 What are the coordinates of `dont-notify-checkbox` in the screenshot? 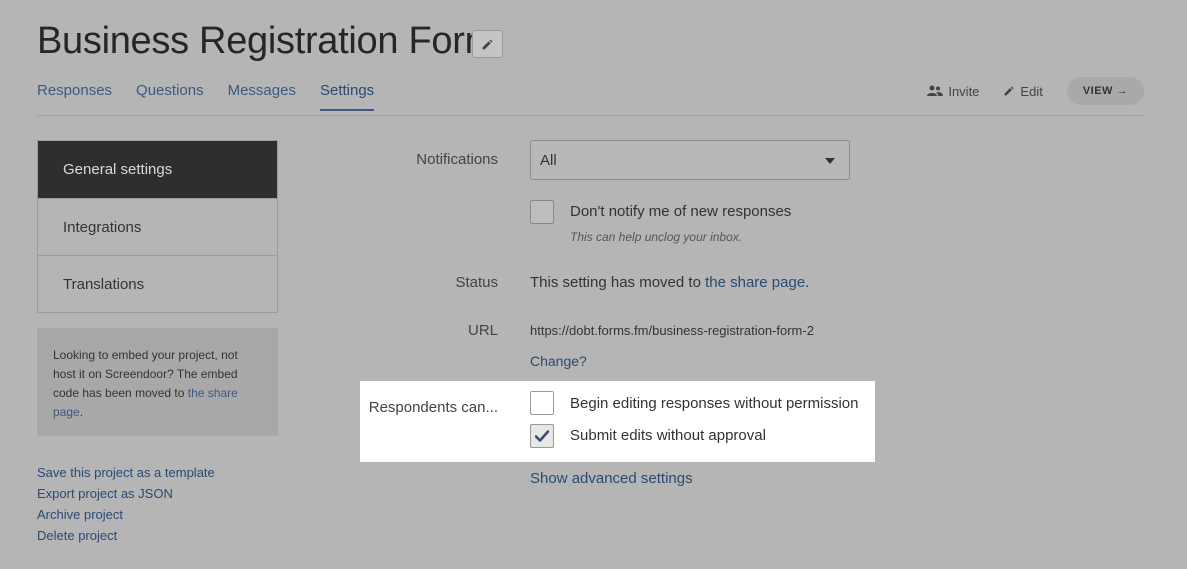 It's located at (542, 212).